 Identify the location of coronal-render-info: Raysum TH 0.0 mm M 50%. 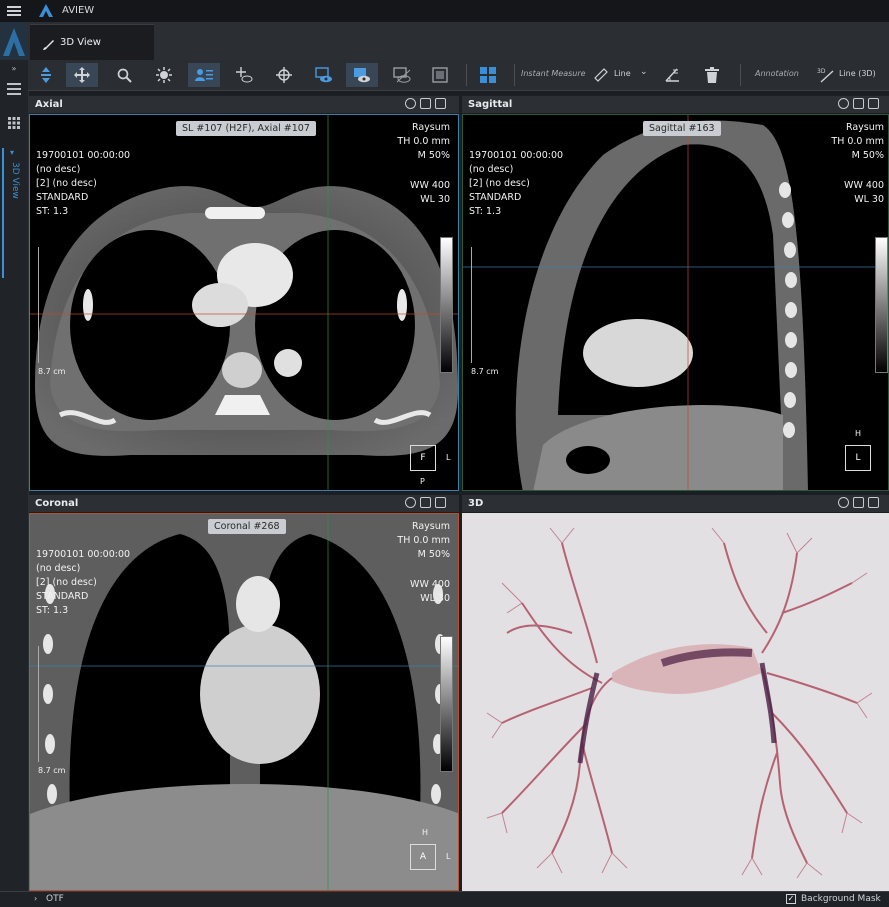
(423, 541).